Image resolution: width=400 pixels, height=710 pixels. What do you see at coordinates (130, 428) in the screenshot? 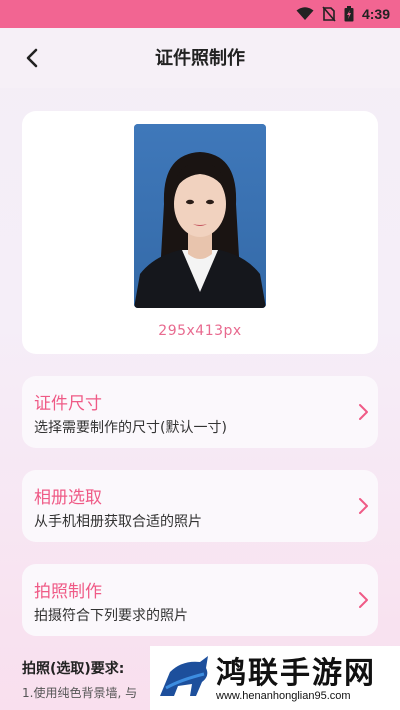
I see `menu-item-desc: 选择需要制作的尺寸(默认一寸)` at bounding box center [130, 428].